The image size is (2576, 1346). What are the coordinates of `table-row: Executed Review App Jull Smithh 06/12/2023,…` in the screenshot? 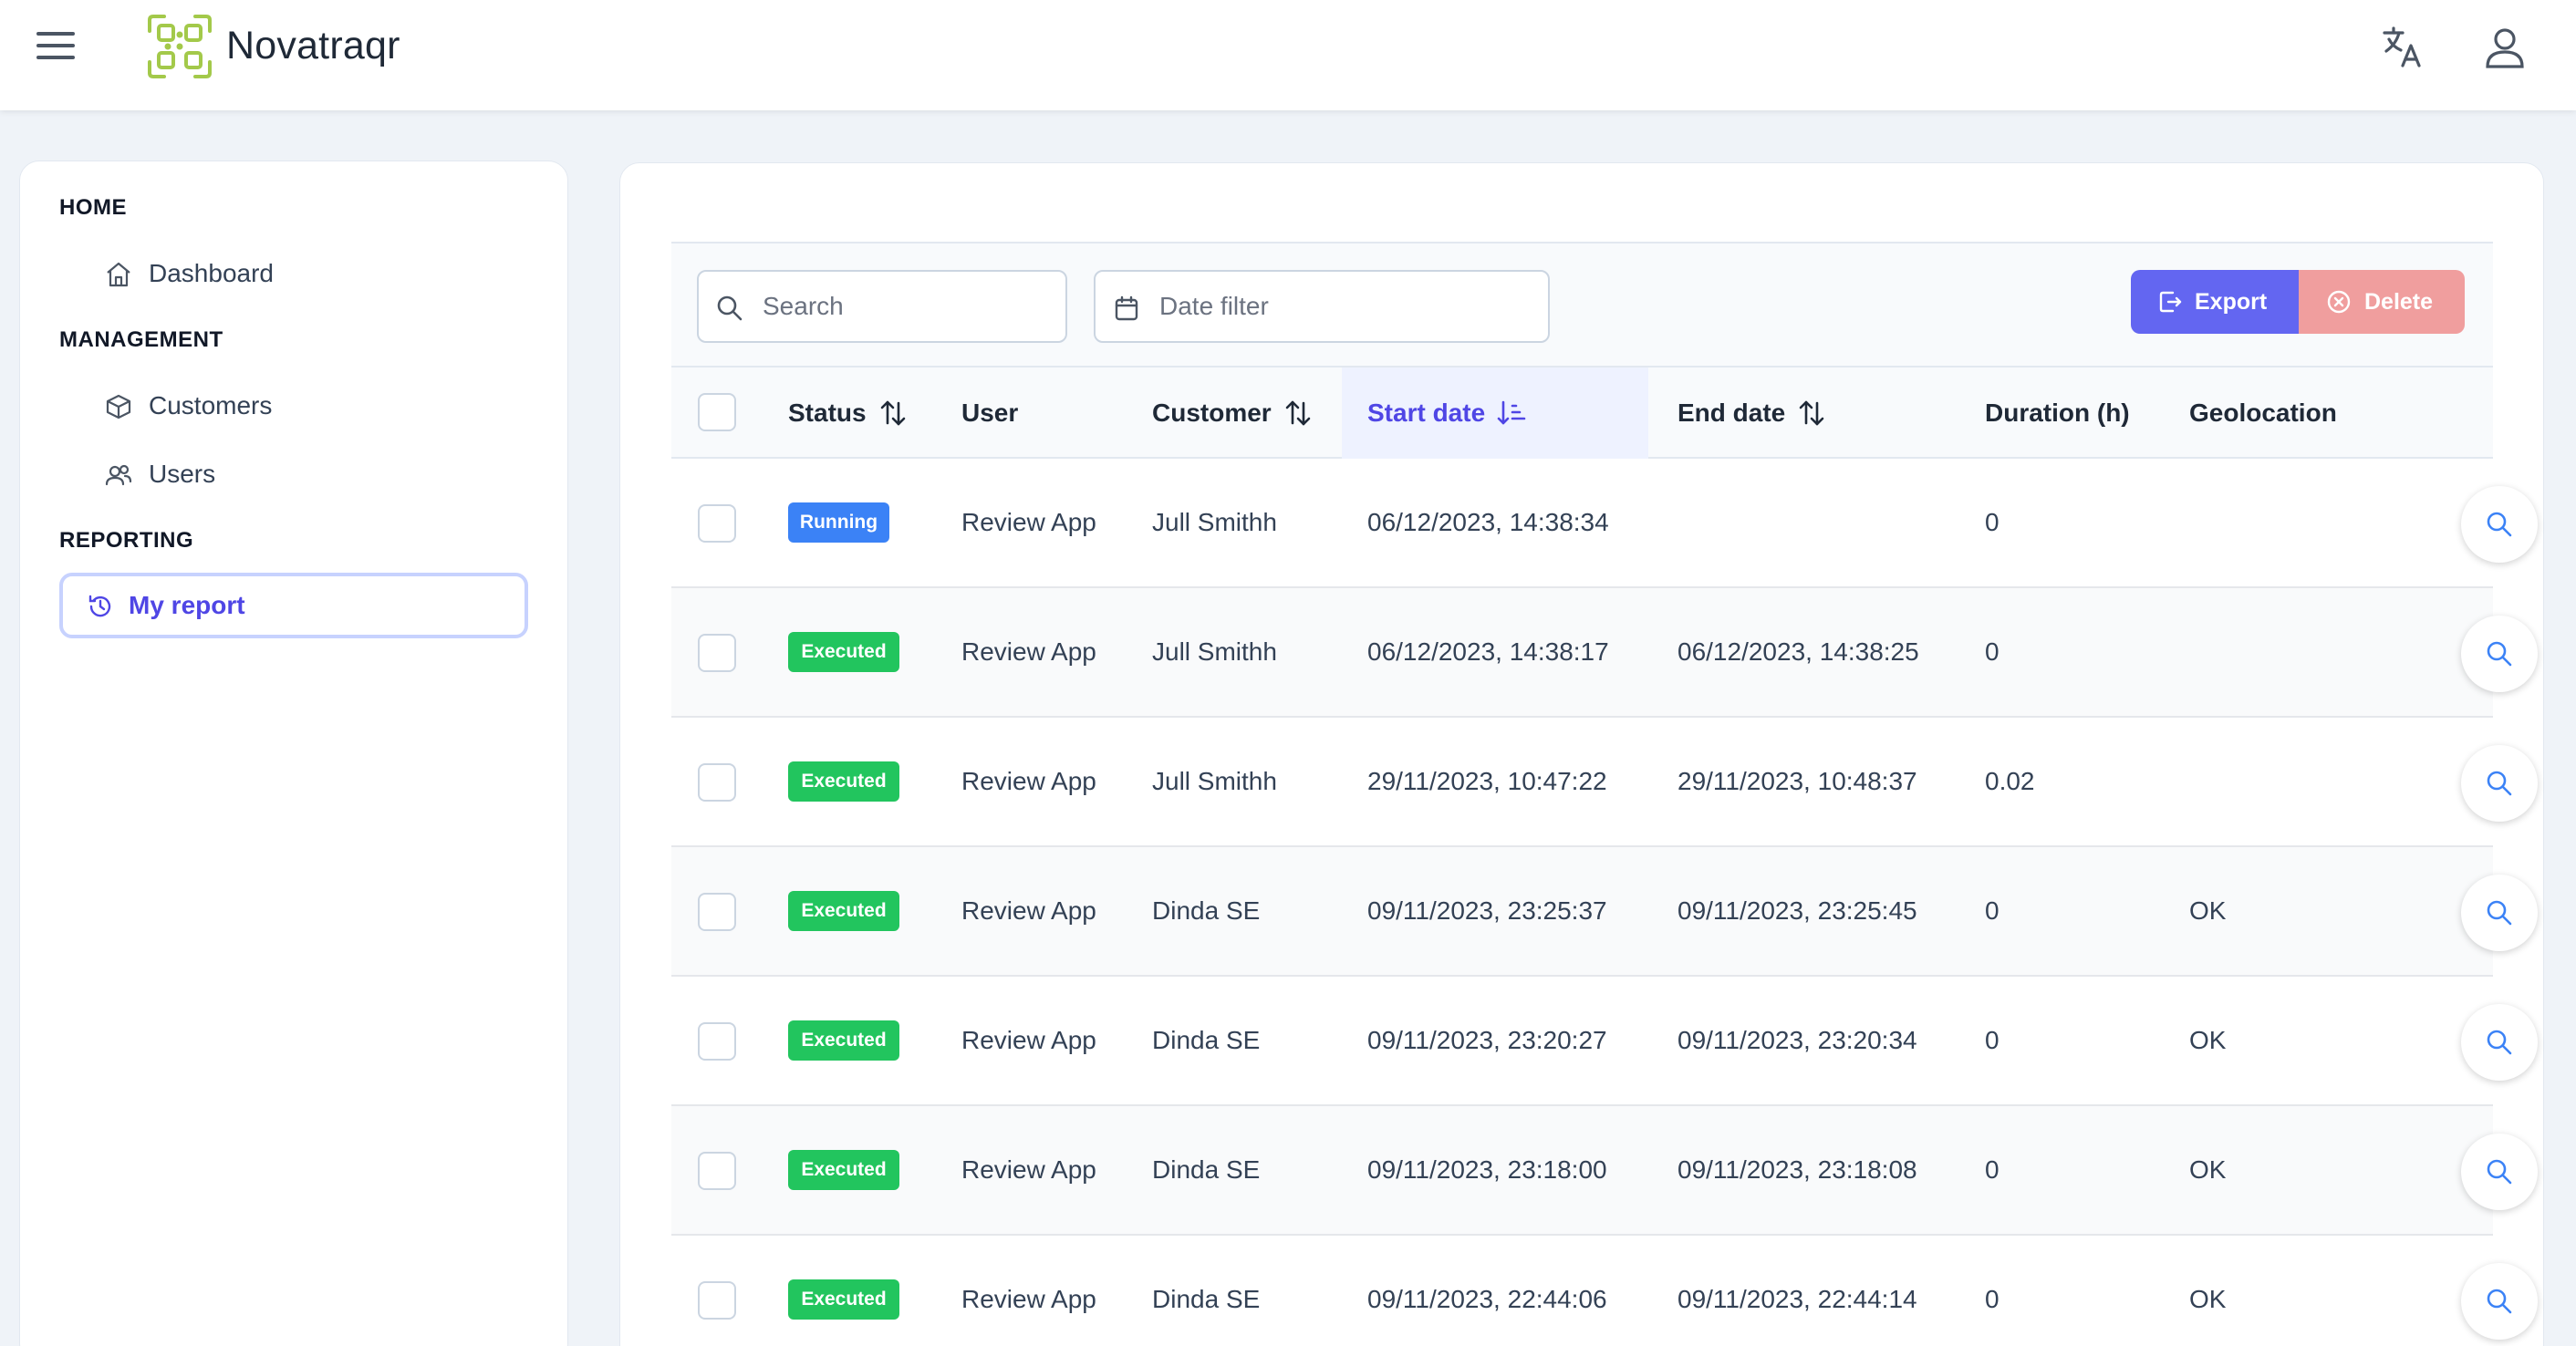 It's located at (1604, 653).